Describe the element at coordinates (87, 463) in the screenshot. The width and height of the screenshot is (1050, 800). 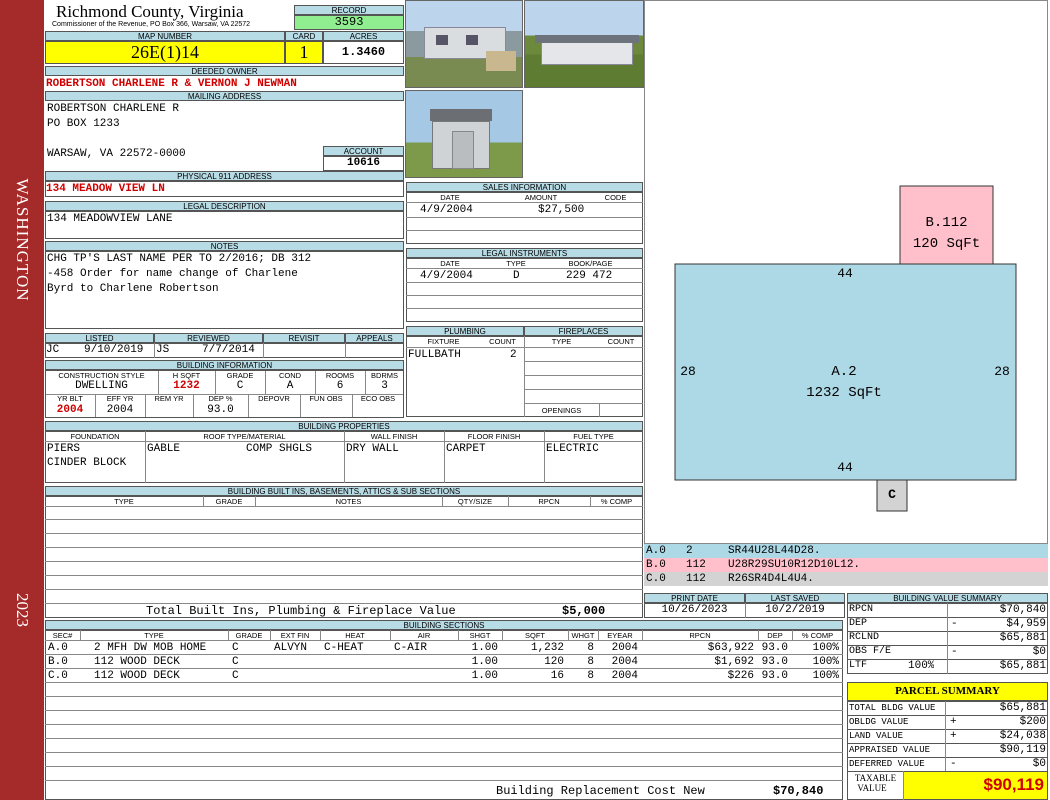
I see `foundation-2: CINDER BLOCK` at that location.